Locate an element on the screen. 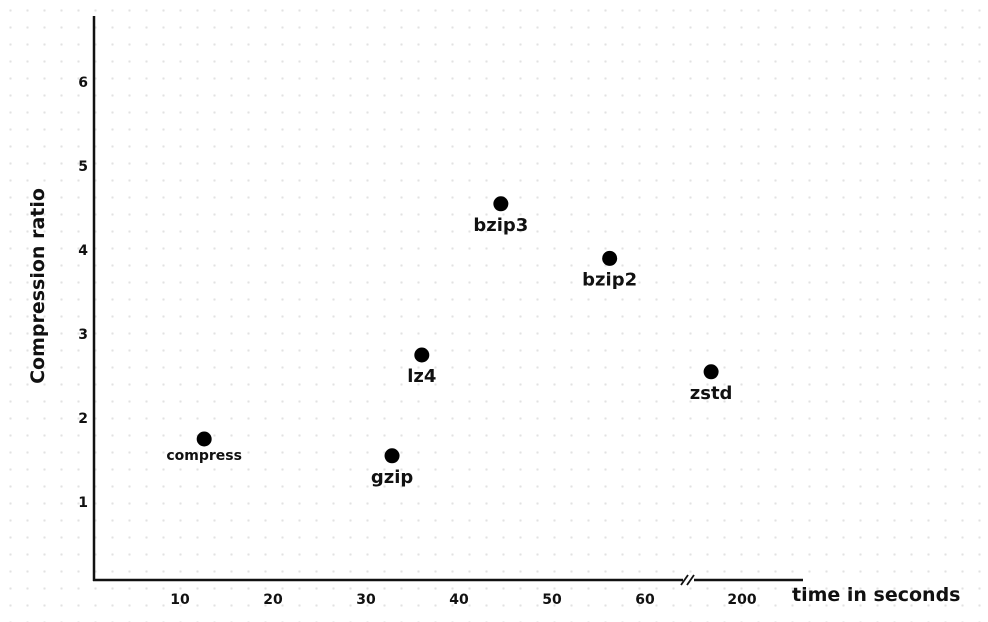 This screenshot has width=988, height=622. y-tick-label: 1 is located at coordinates (83, 503).